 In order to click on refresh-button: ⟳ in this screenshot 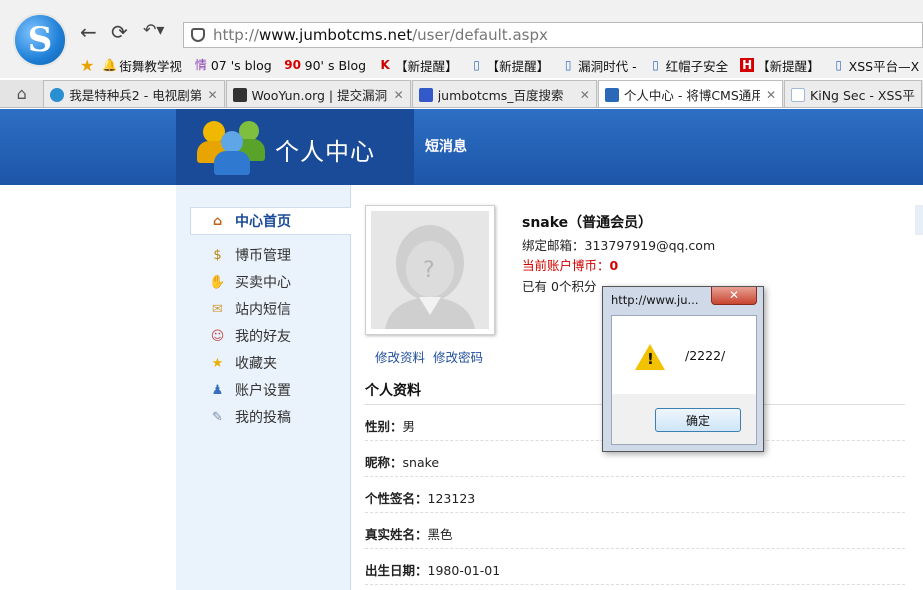, I will do `click(119, 32)`.